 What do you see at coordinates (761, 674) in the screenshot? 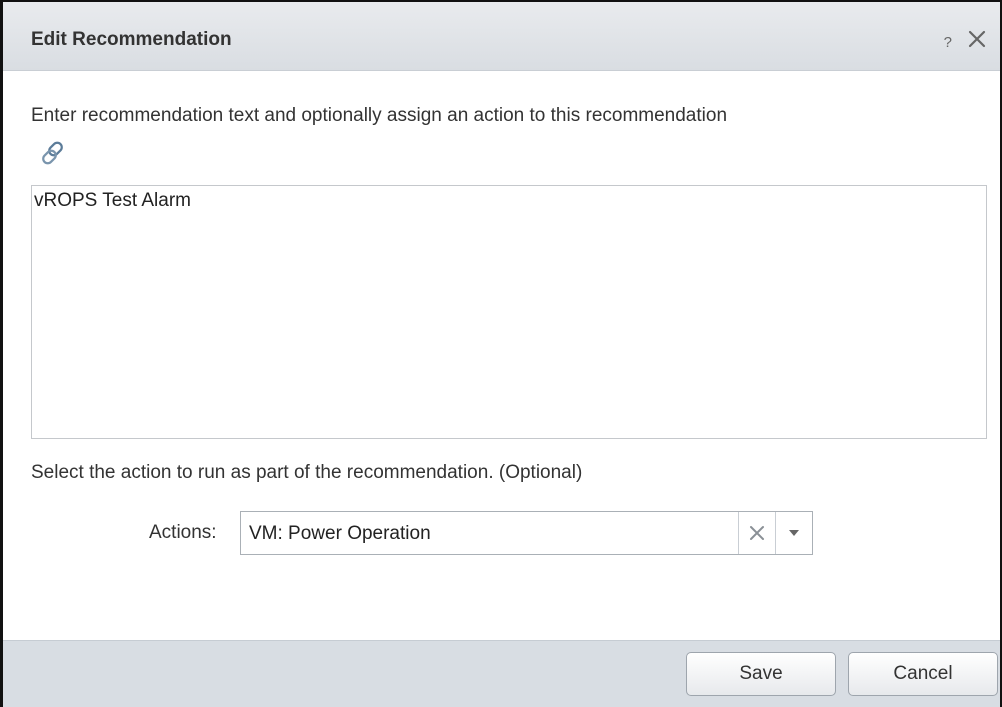
I see `save-button: Save` at bounding box center [761, 674].